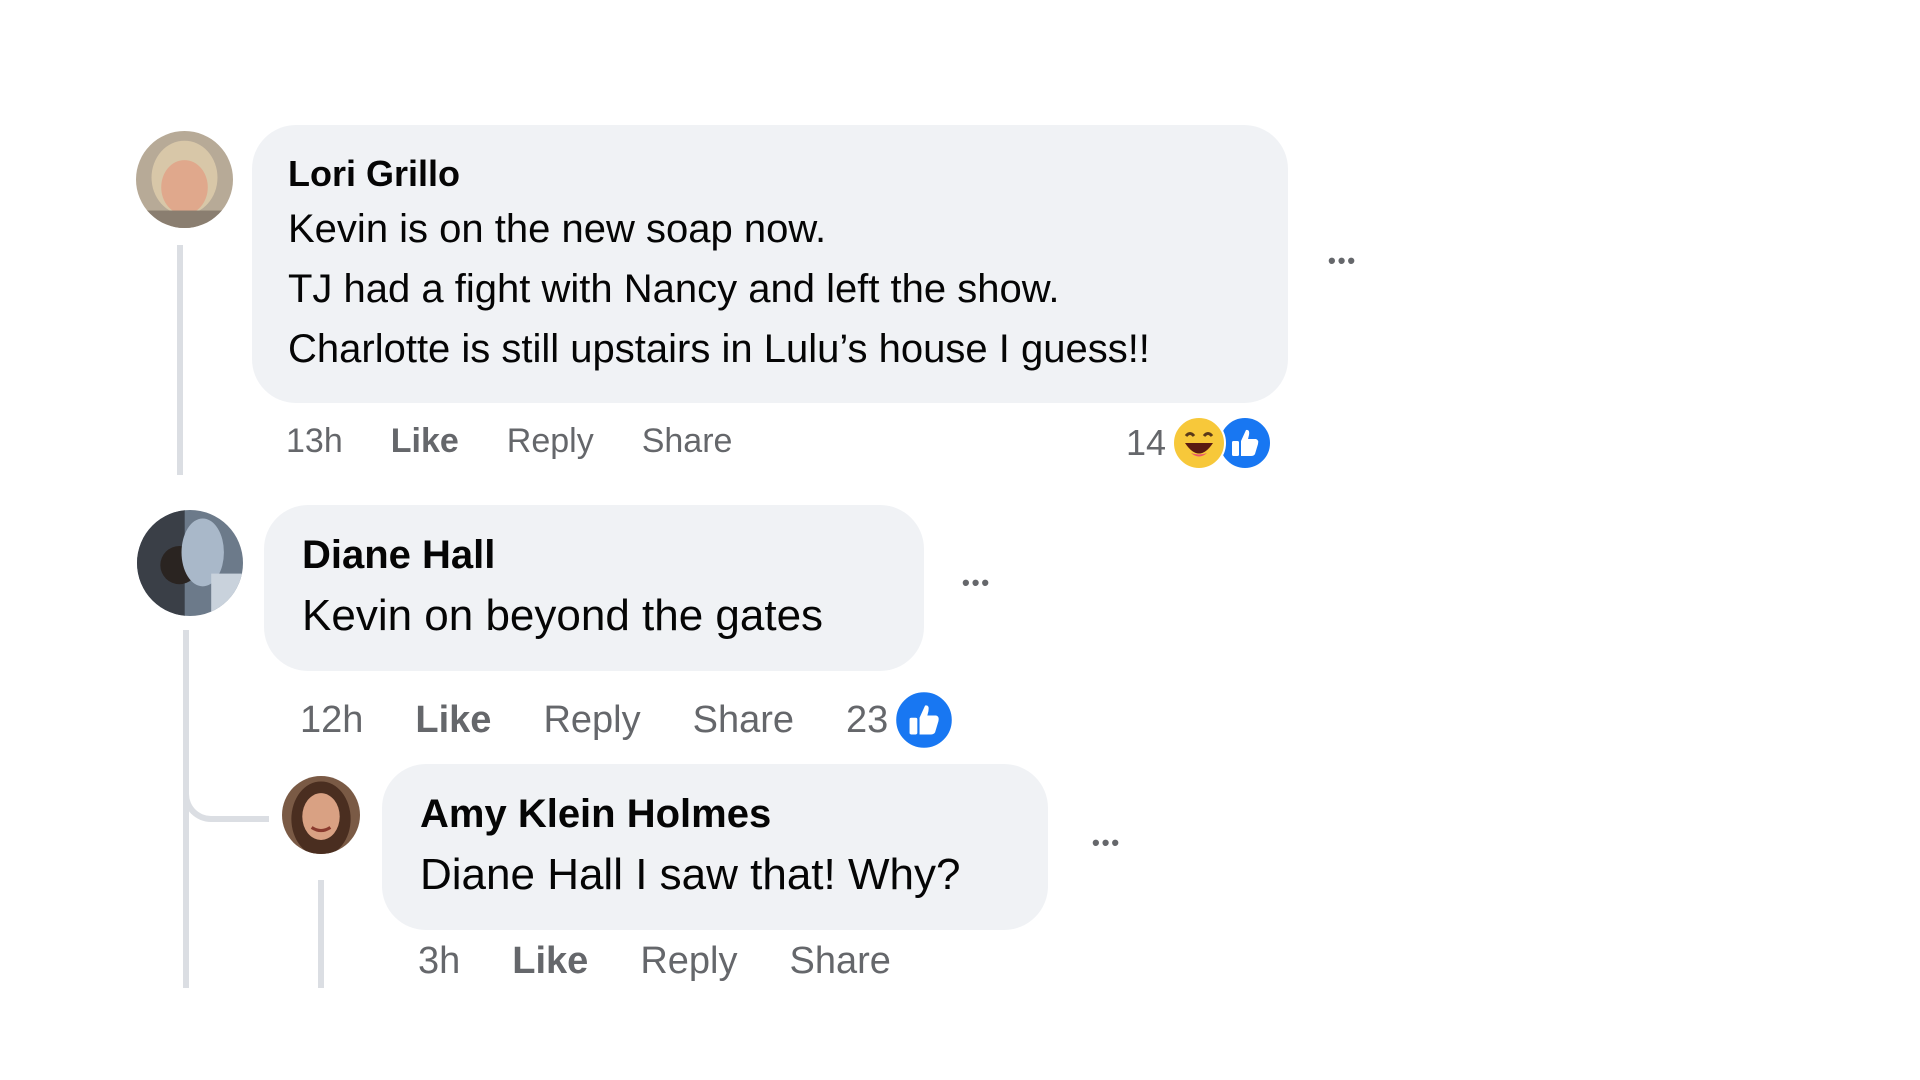 This screenshot has width=1920, height=1080. What do you see at coordinates (690, 874) in the screenshot?
I see `comment-text: Diane Hall I saw that! Why?` at bounding box center [690, 874].